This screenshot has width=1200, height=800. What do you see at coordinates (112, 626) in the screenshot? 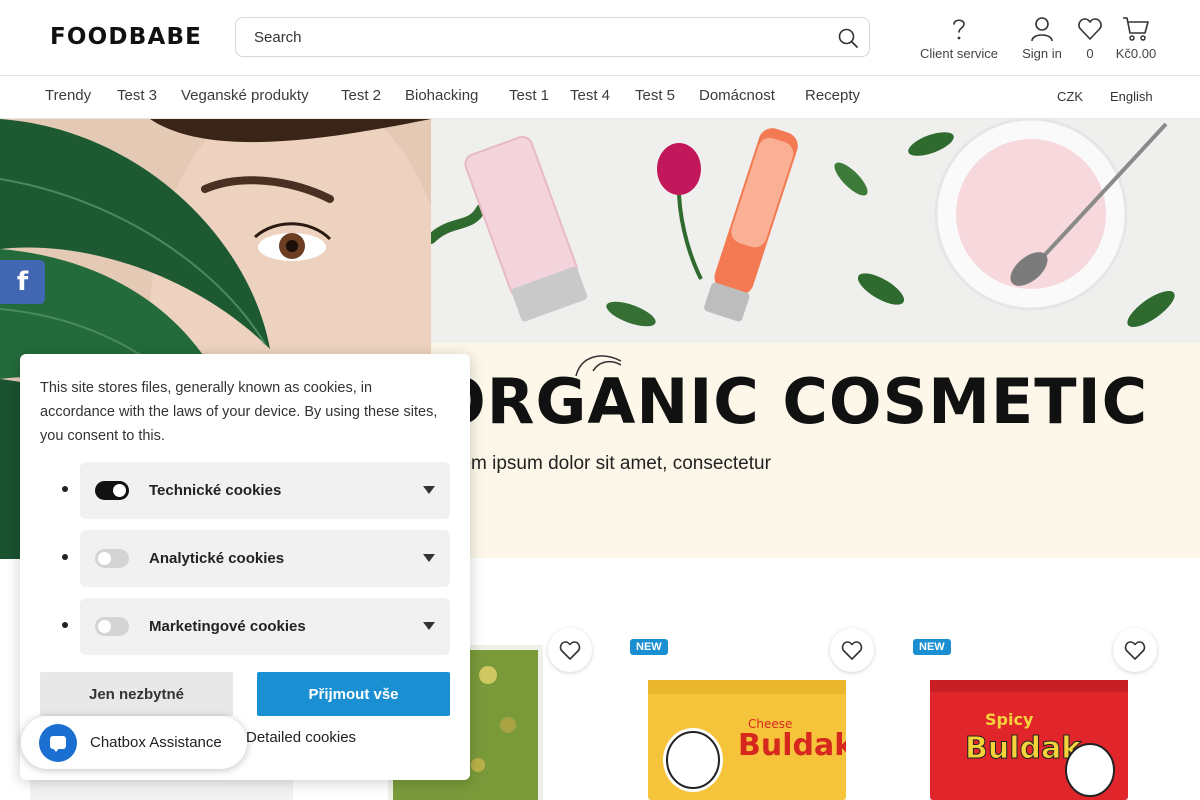
I see `marketing-cookies-toggle` at bounding box center [112, 626].